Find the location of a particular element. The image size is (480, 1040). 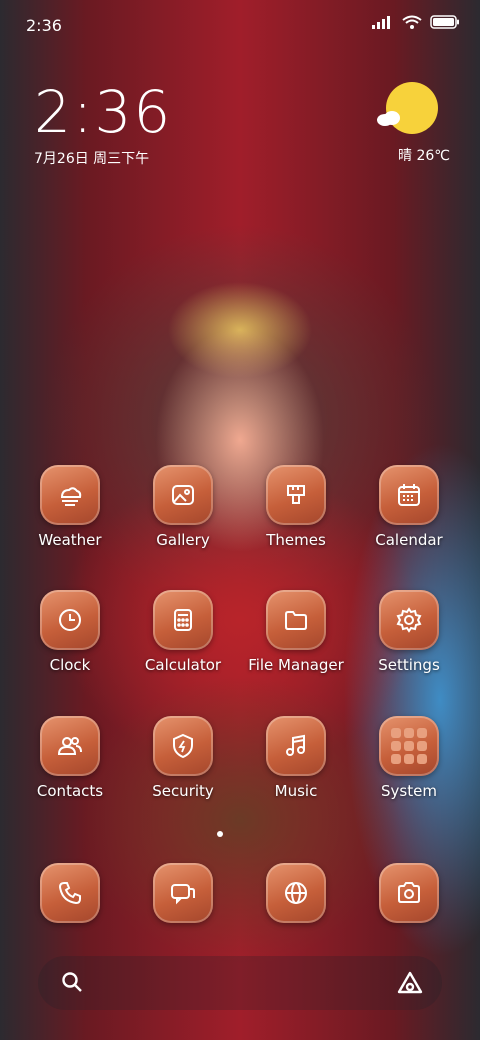

themes-icon is located at coordinates (296, 495).